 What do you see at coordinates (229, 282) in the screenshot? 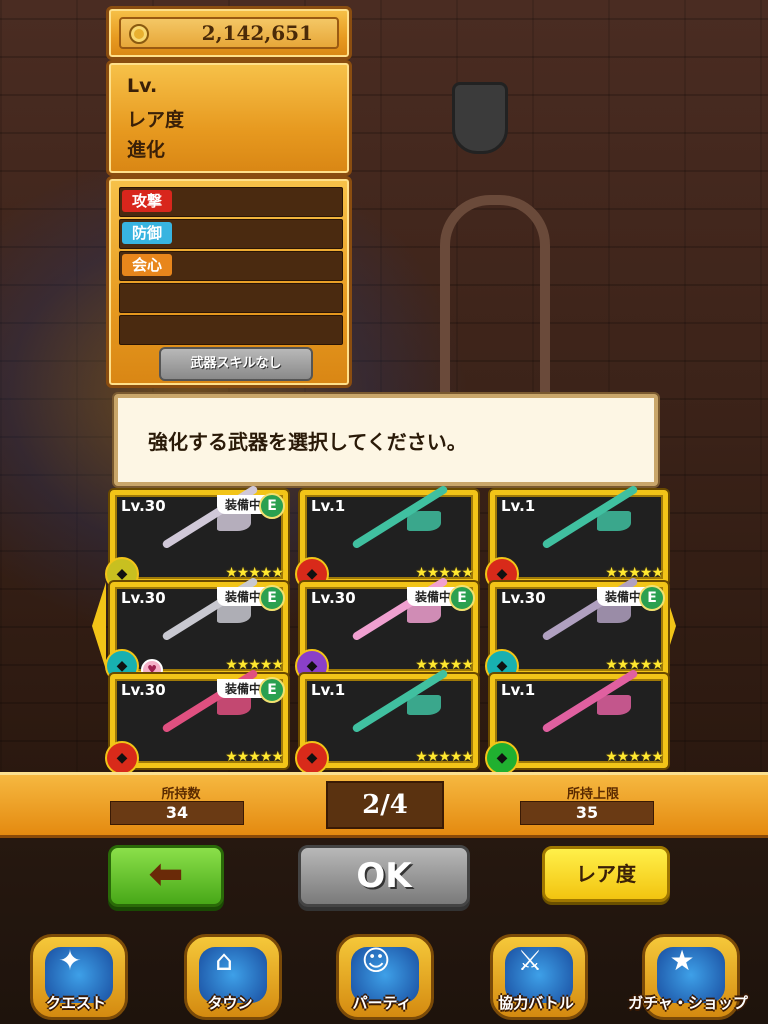
I see `weapon-stats-panel: 攻撃 防御 会心 武器スキルなし` at bounding box center [229, 282].